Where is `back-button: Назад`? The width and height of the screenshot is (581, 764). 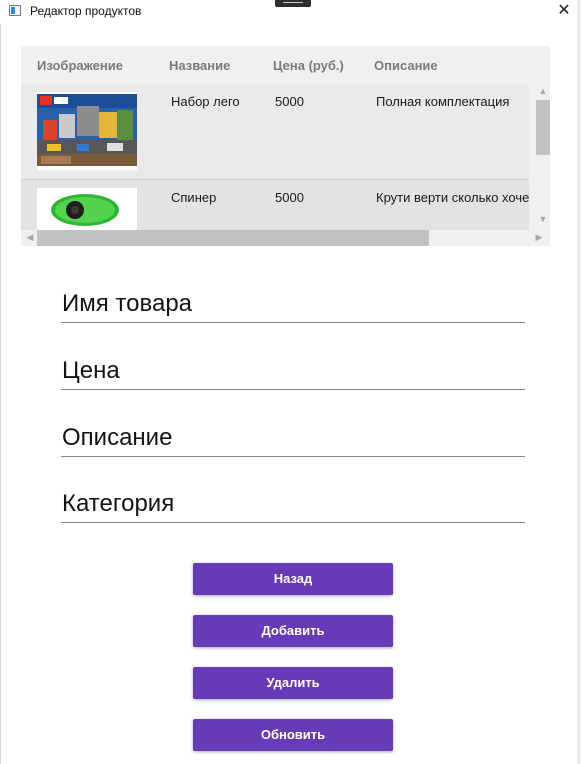
back-button: Назад is located at coordinates (293, 579).